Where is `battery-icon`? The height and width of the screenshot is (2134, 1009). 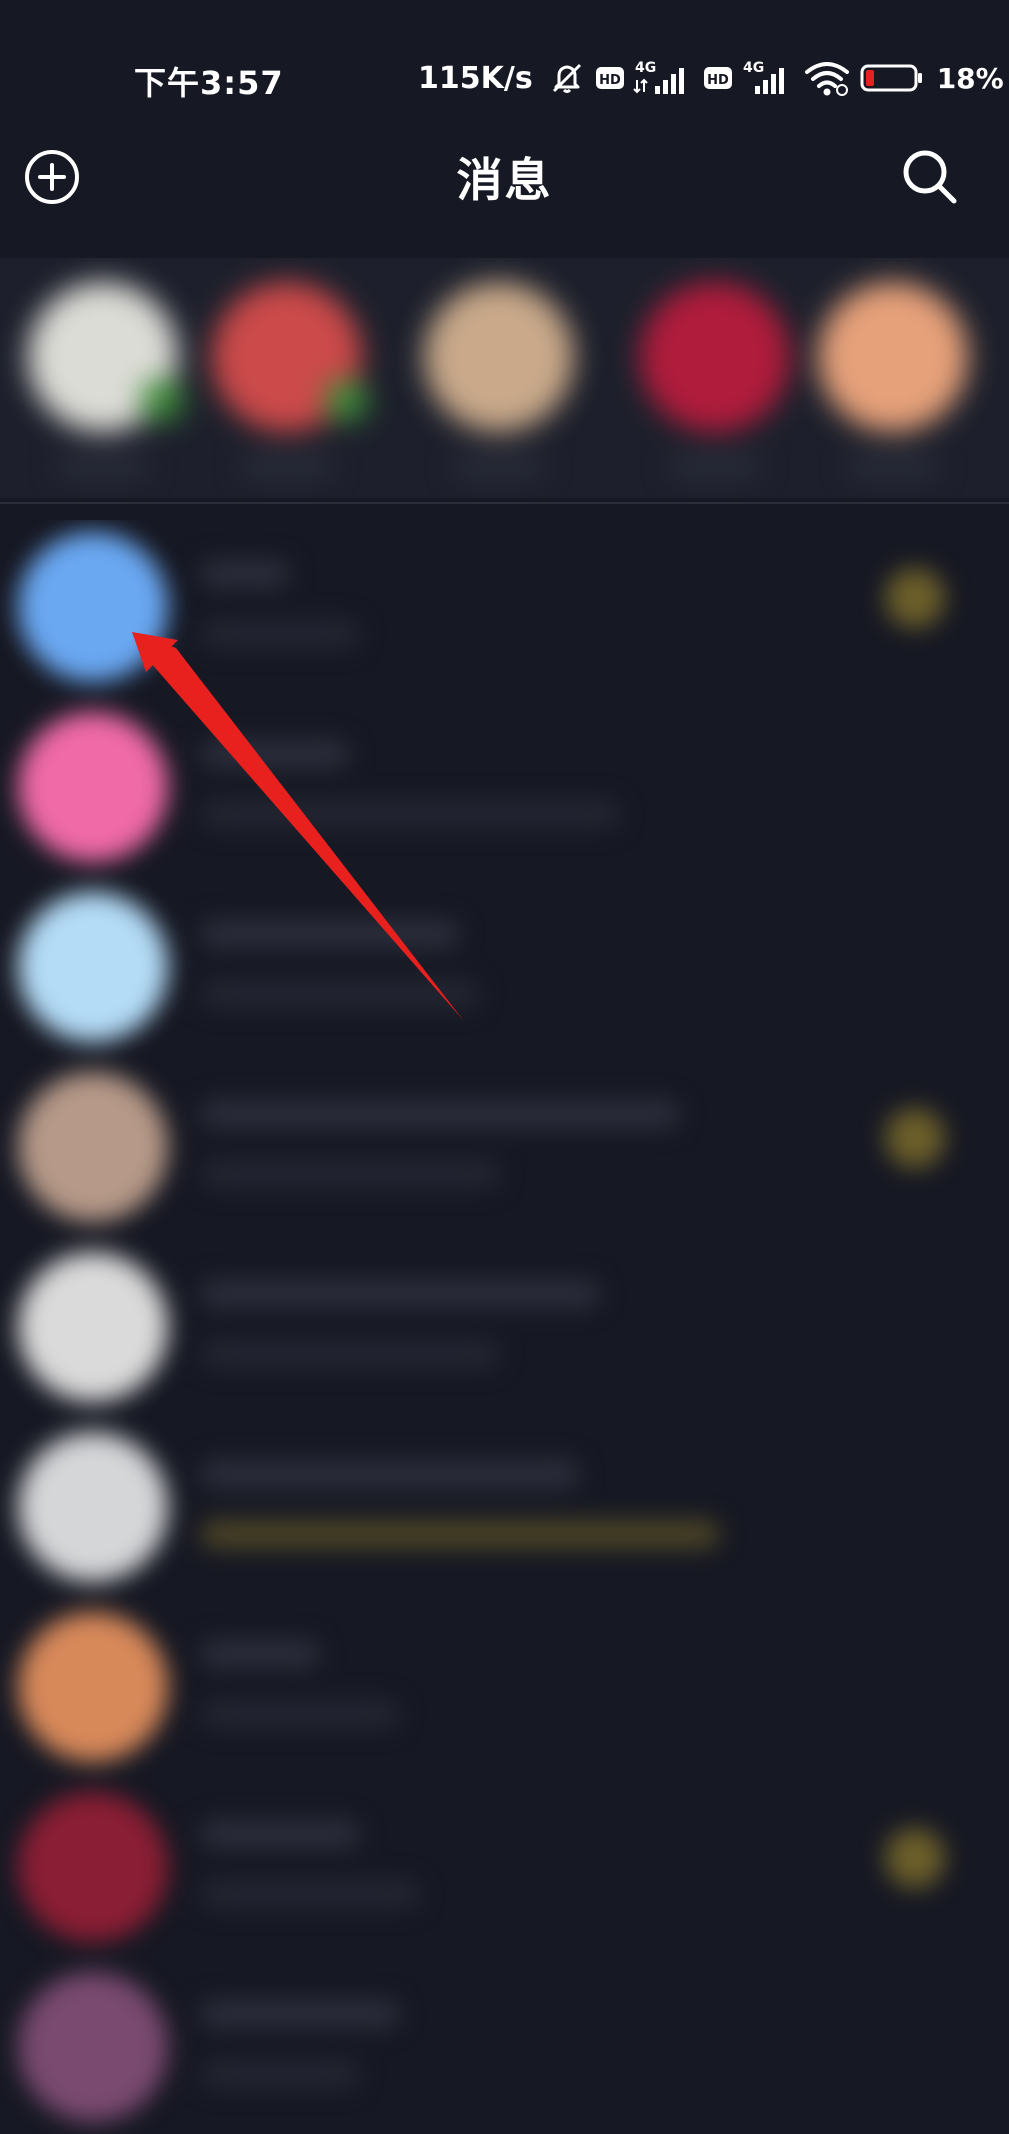 battery-icon is located at coordinates (892, 78).